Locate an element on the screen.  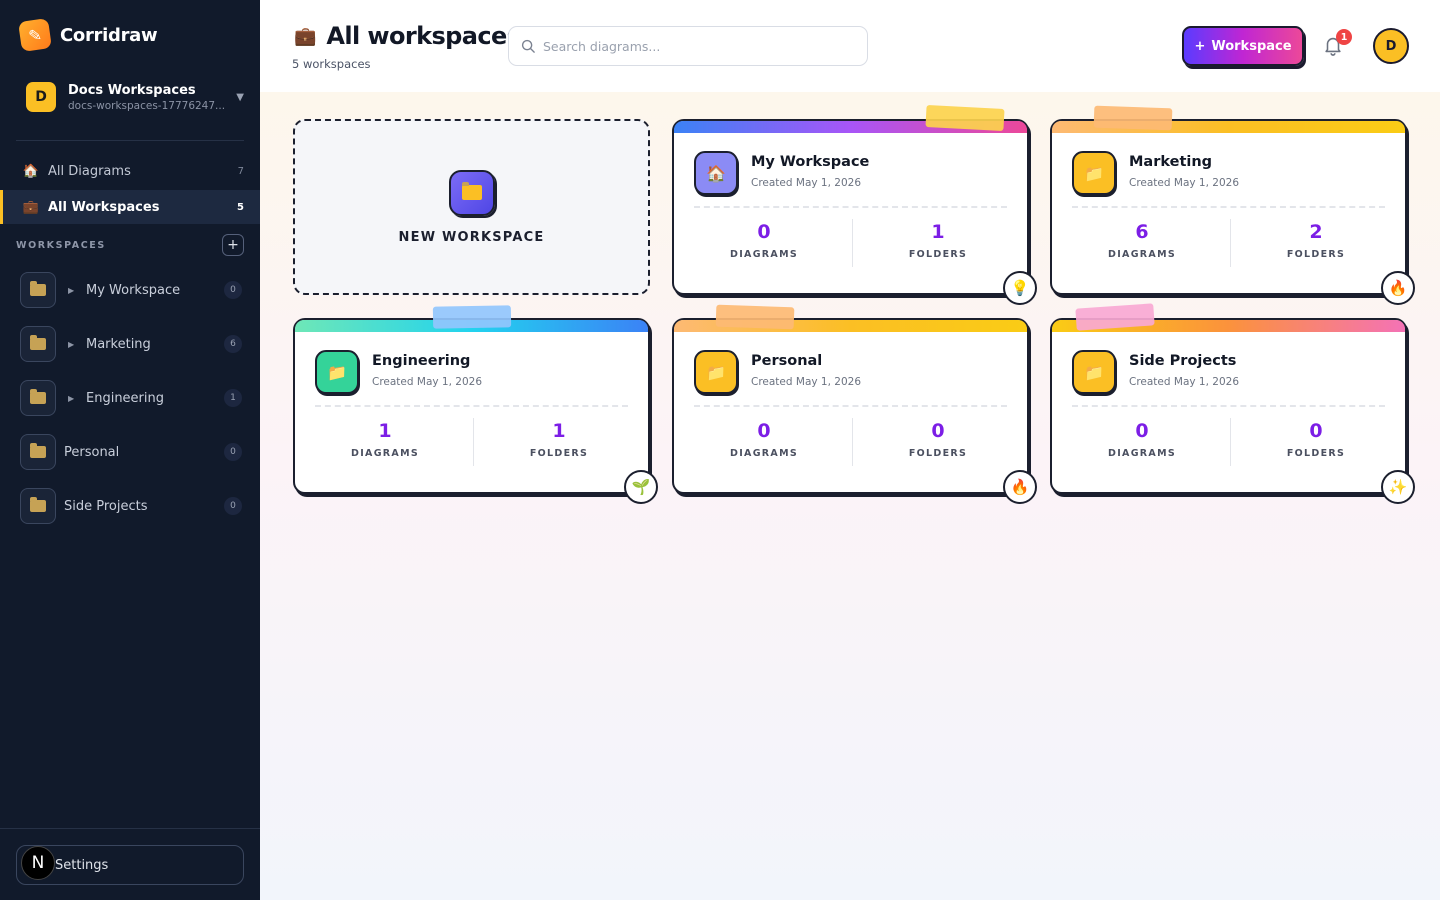
user-avatar: D is located at coordinates (1391, 46).